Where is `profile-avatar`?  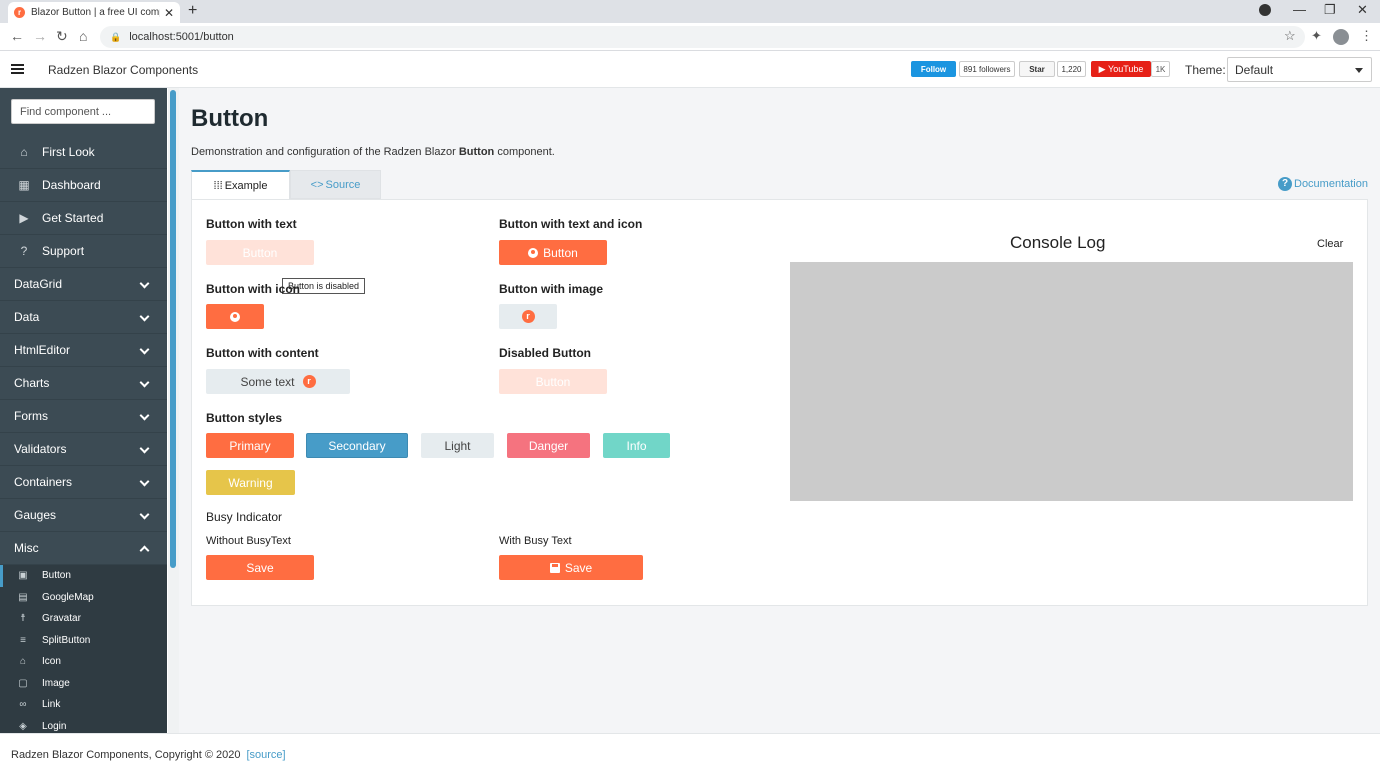 profile-avatar is located at coordinates (1341, 37).